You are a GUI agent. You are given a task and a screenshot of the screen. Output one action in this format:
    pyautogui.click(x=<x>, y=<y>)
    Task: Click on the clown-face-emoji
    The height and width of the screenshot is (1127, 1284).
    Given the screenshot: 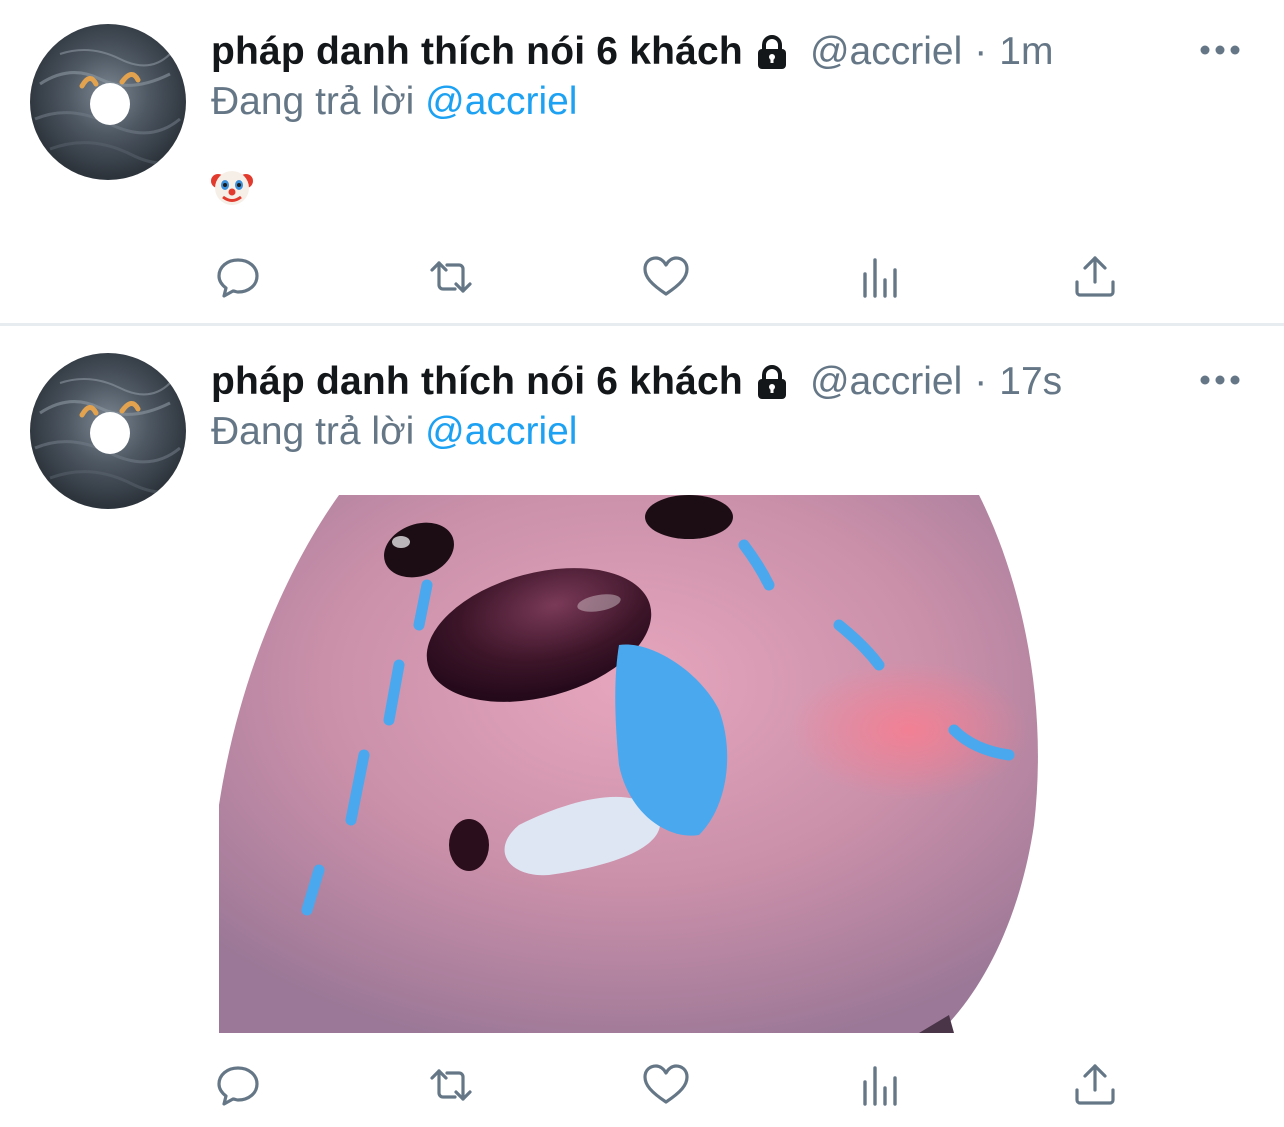 What is the action you would take?
    pyautogui.click(x=232, y=187)
    